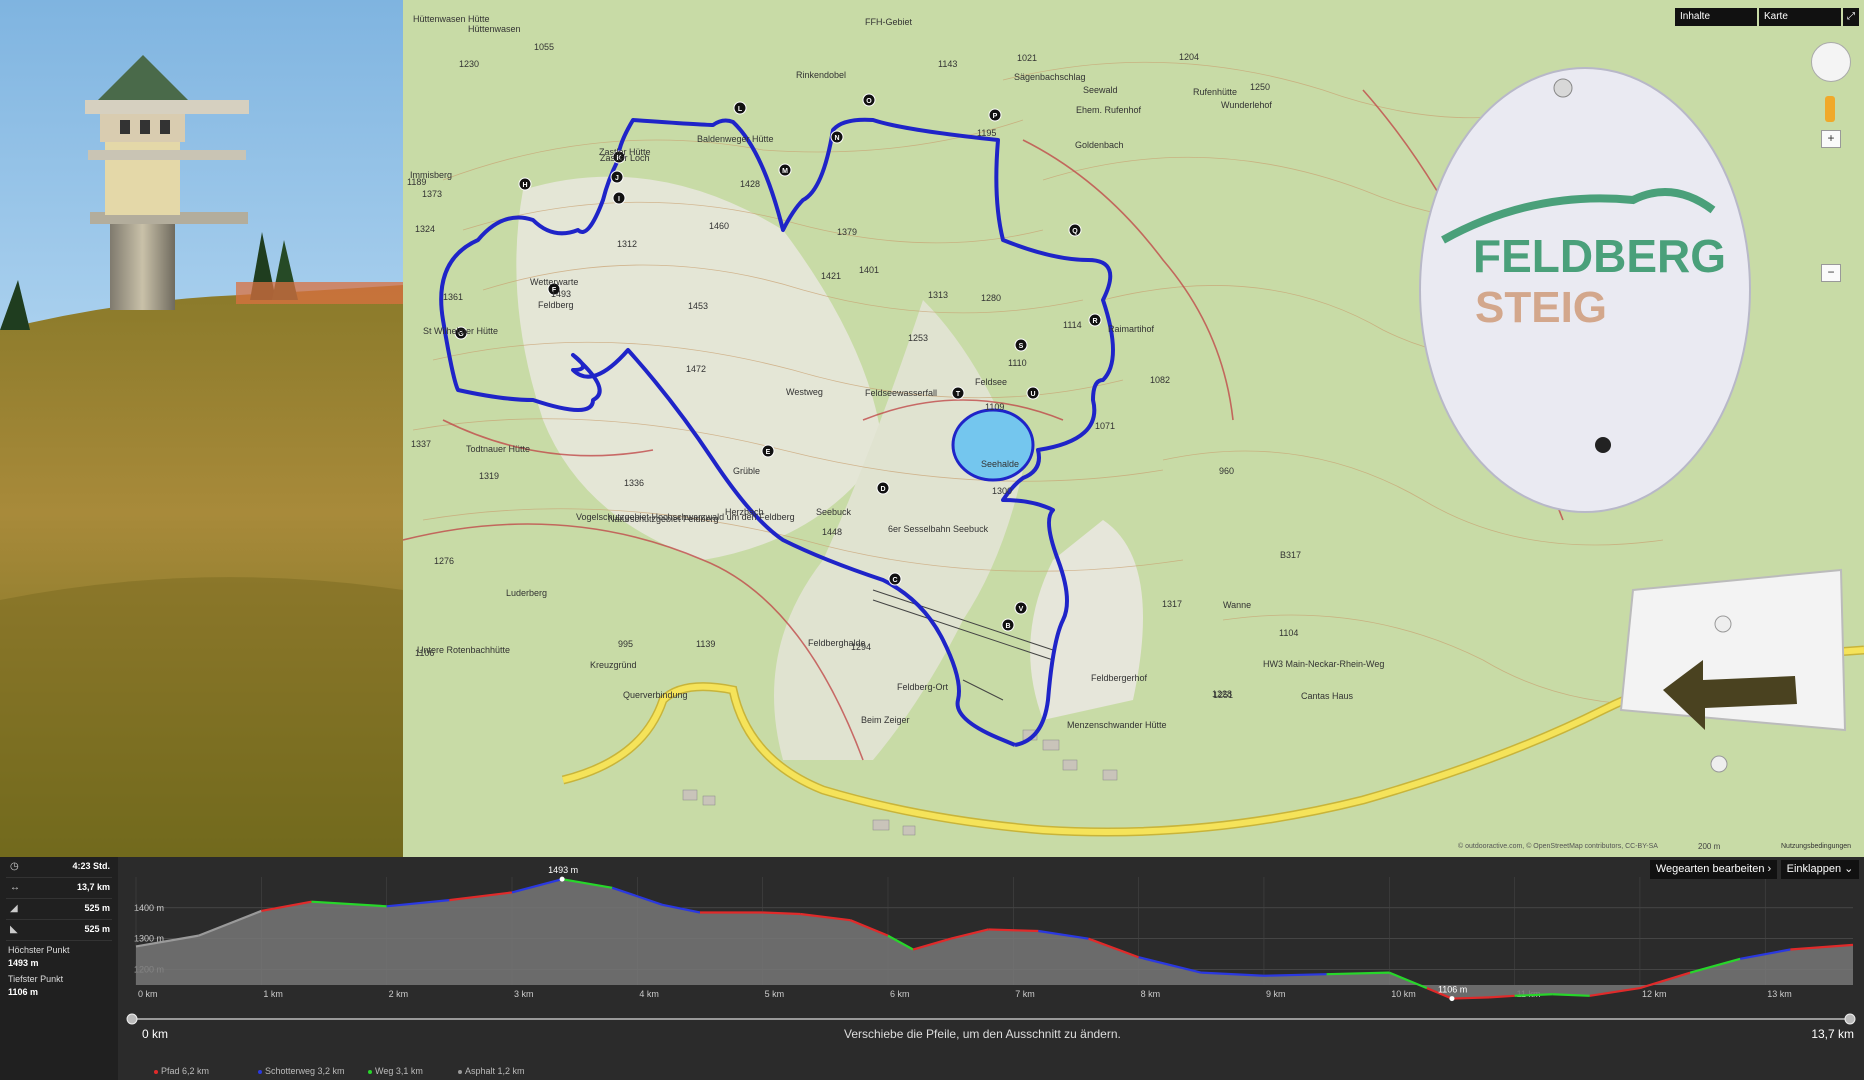  What do you see at coordinates (425, 229) in the screenshot?
I see `map-label: 1324` at bounding box center [425, 229].